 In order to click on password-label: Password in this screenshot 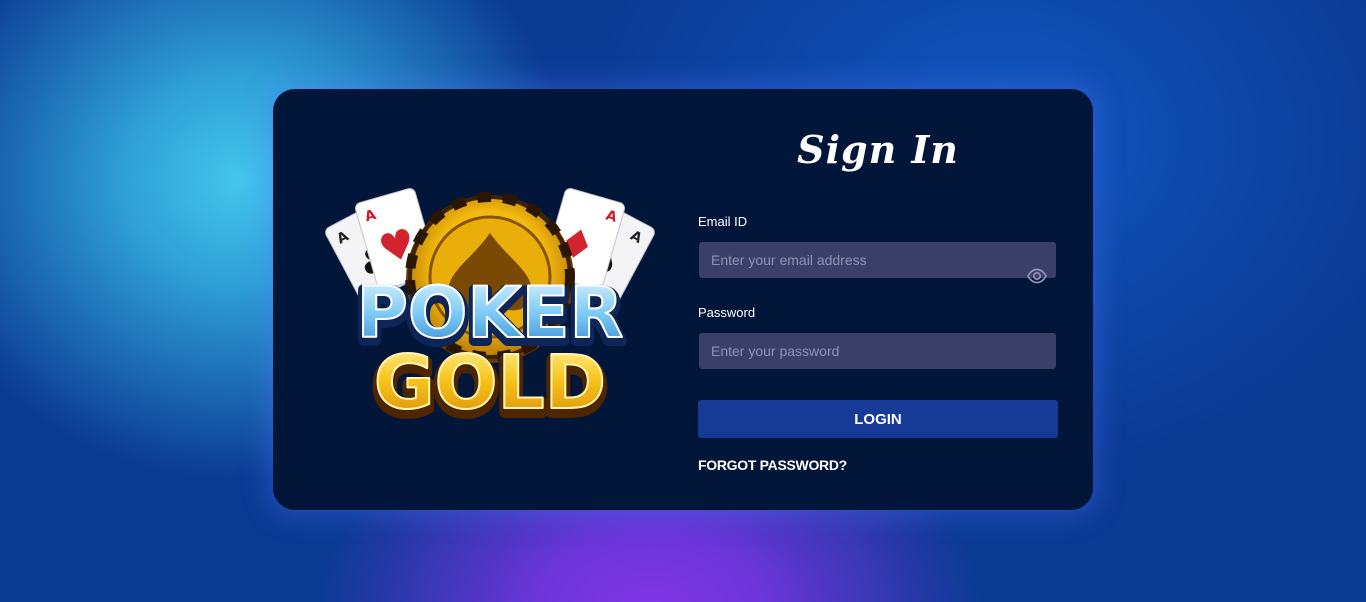, I will do `click(727, 312)`.